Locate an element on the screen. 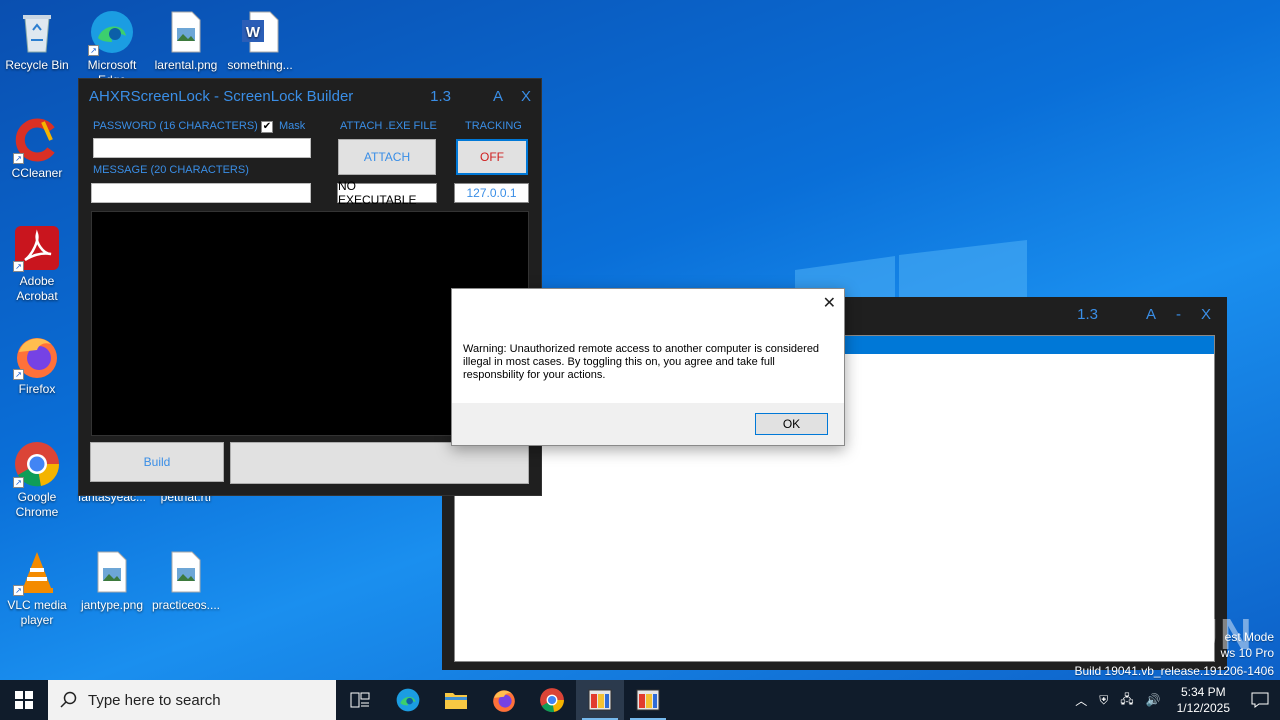  message-input is located at coordinates (201, 193).